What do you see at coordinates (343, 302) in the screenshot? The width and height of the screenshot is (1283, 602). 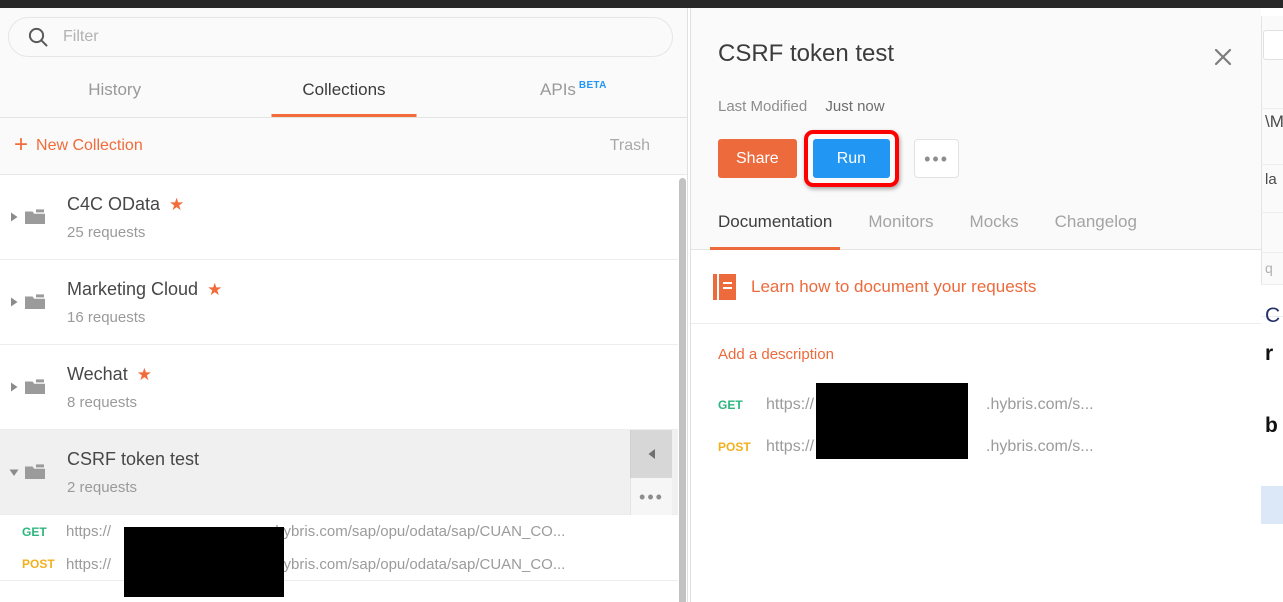 I see `collection-row-marketing-cloud: Marketing Cloud ★ 16 requests` at bounding box center [343, 302].